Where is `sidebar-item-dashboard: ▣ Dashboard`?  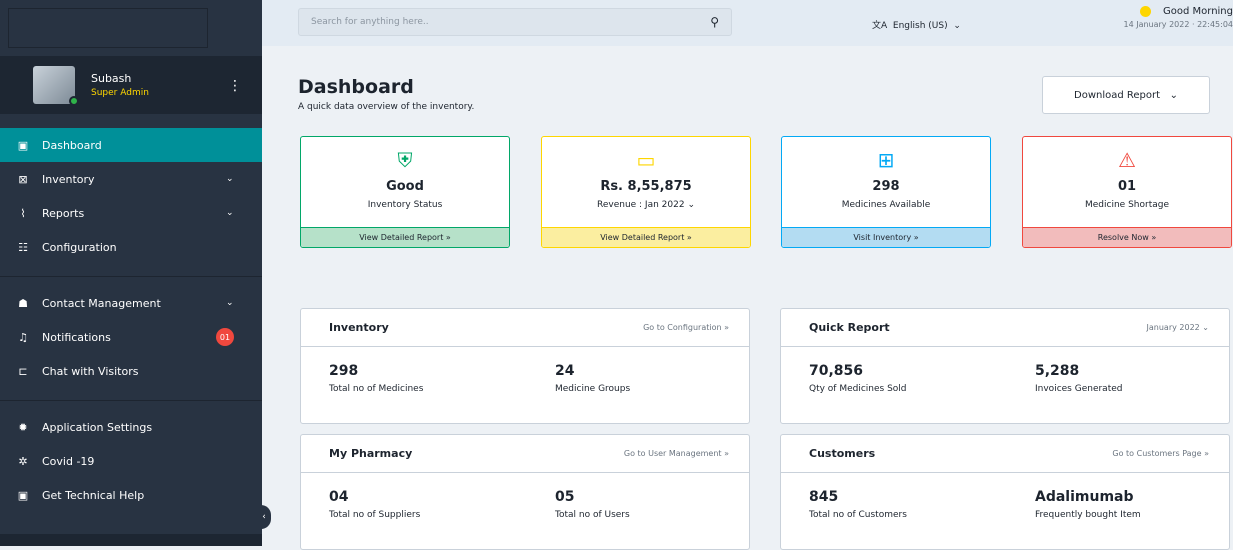
sidebar-item-dashboard: ▣ Dashboard is located at coordinates (131, 145).